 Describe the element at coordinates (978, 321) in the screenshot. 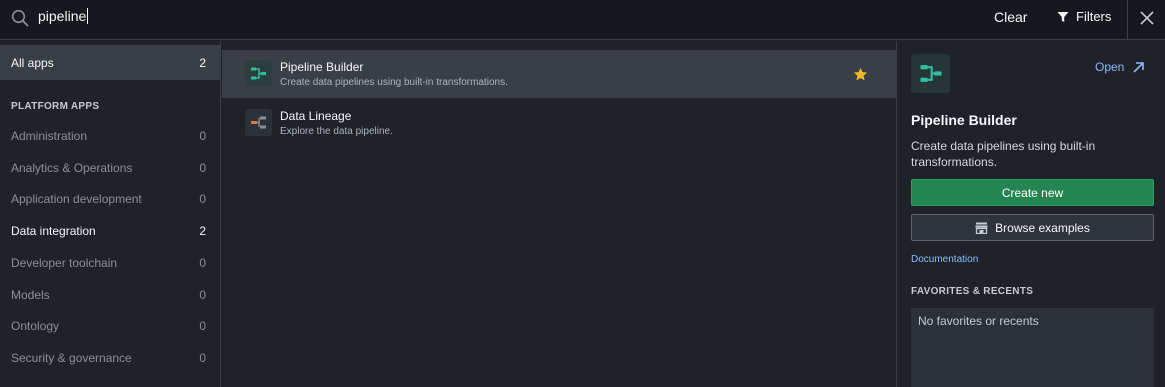

I see `favorites-empty-text: No favorites or recents` at that location.